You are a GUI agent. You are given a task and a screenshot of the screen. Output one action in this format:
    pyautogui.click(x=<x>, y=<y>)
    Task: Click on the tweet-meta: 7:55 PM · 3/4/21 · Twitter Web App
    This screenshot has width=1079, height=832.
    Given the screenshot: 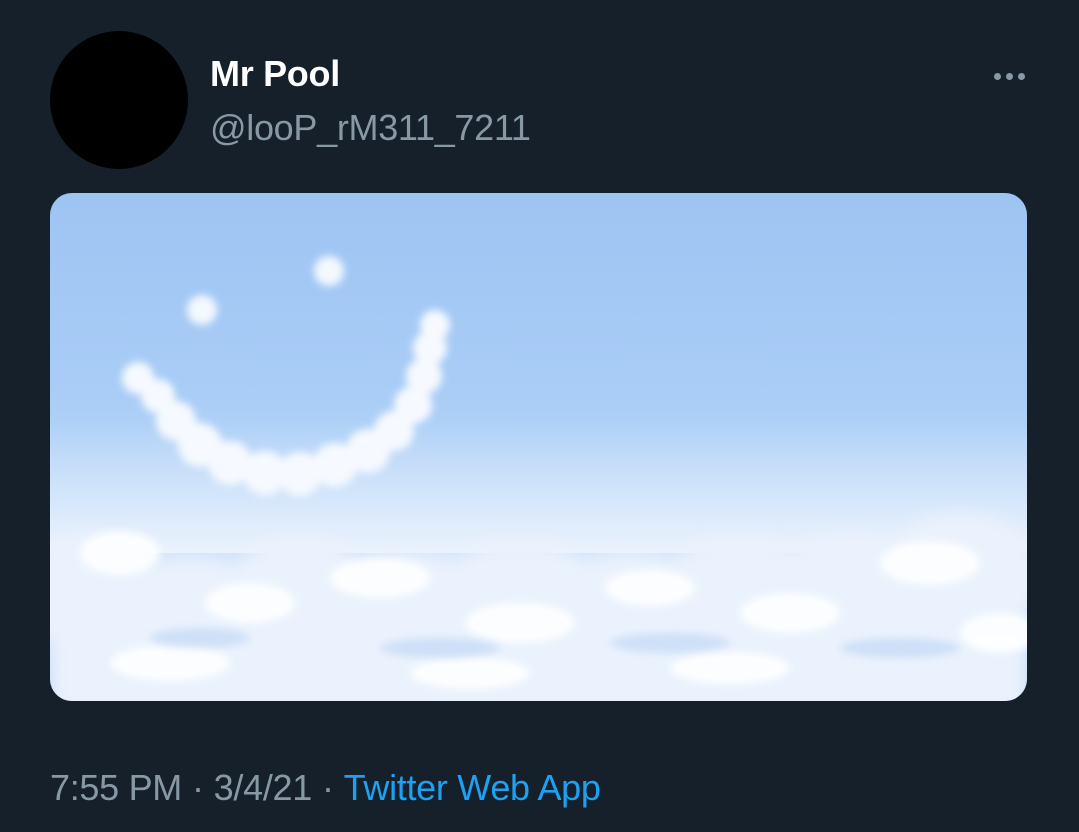 What is the action you would take?
    pyautogui.click(x=325, y=788)
    